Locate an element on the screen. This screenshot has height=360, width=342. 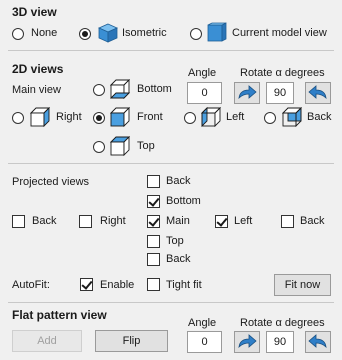
checkbox-tight-fit-label: Tight fit is located at coordinates (184, 285).